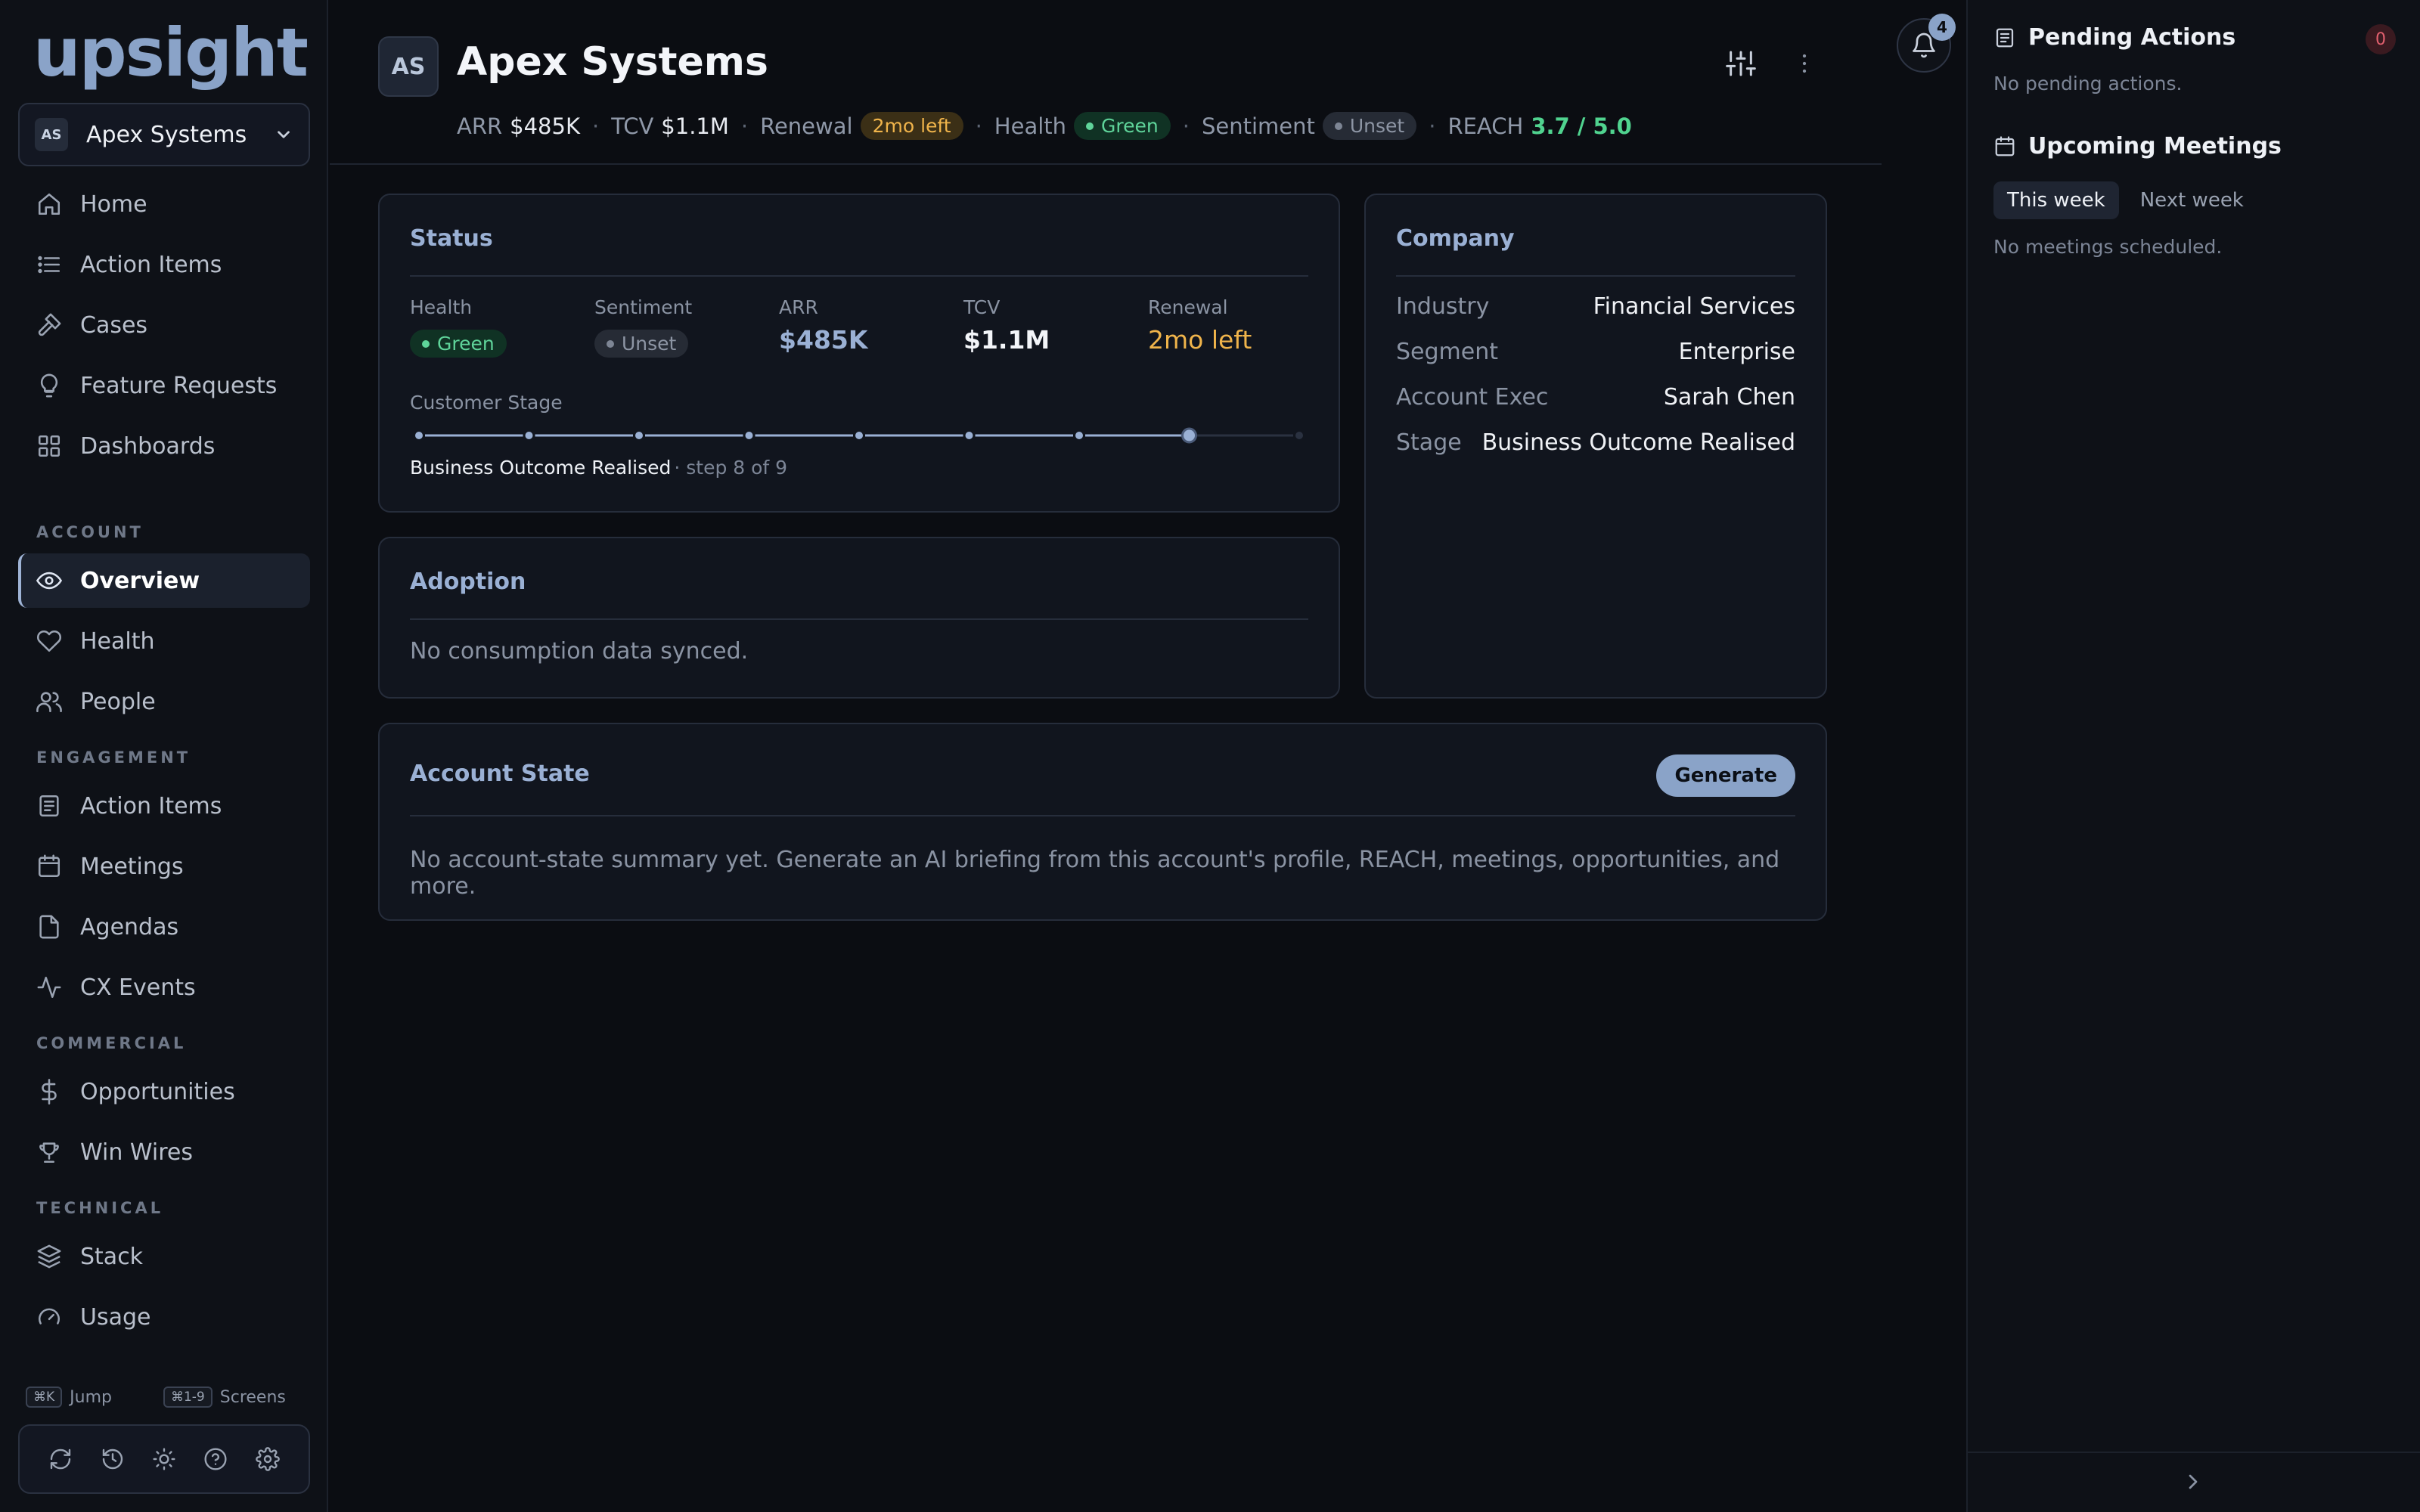  I want to click on sentiment-badge: Unset, so click(1369, 126).